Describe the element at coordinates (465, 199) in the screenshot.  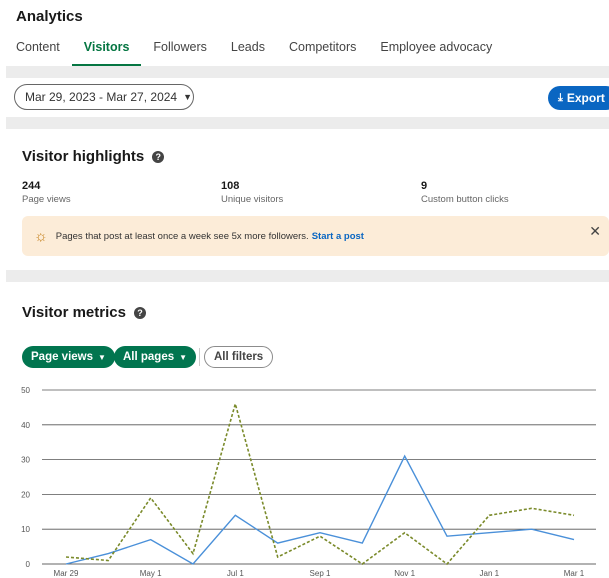
I see `stat-label: Custom button clicks` at that location.